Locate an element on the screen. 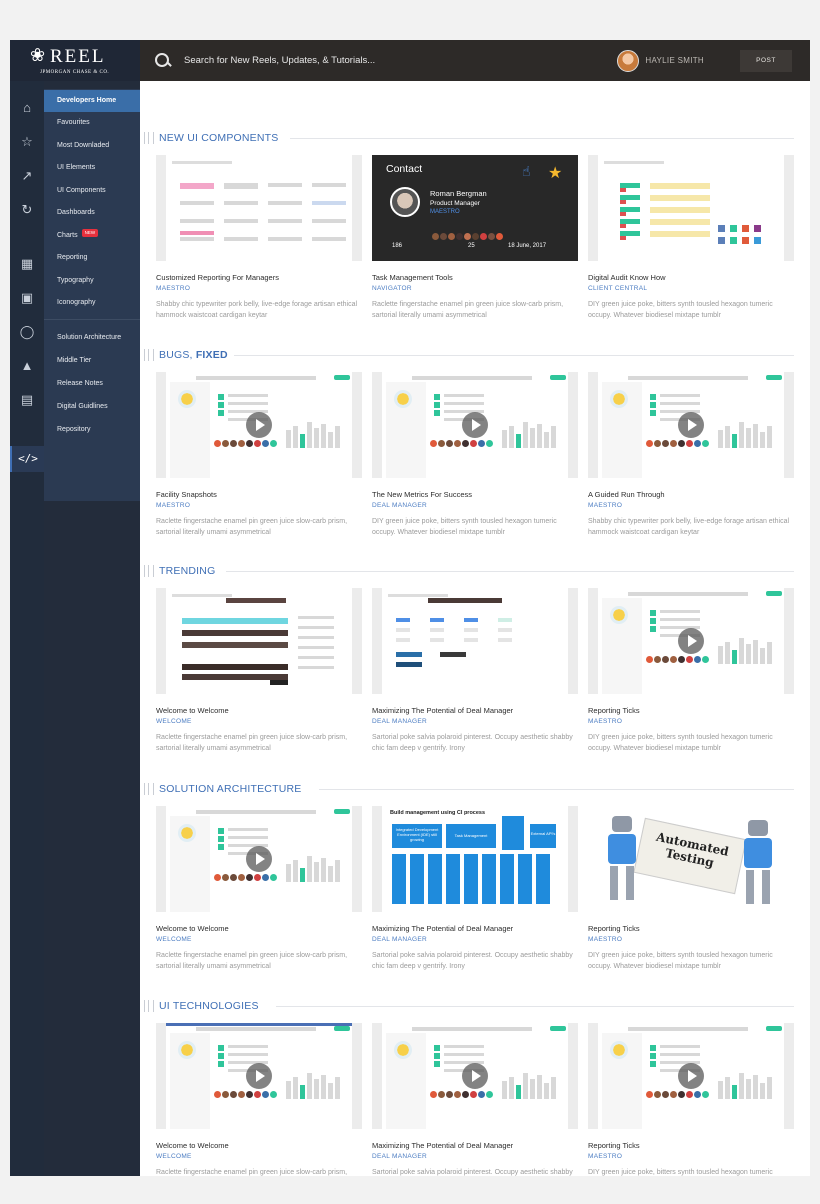  card-title: A Guided Run Through is located at coordinates (691, 494).